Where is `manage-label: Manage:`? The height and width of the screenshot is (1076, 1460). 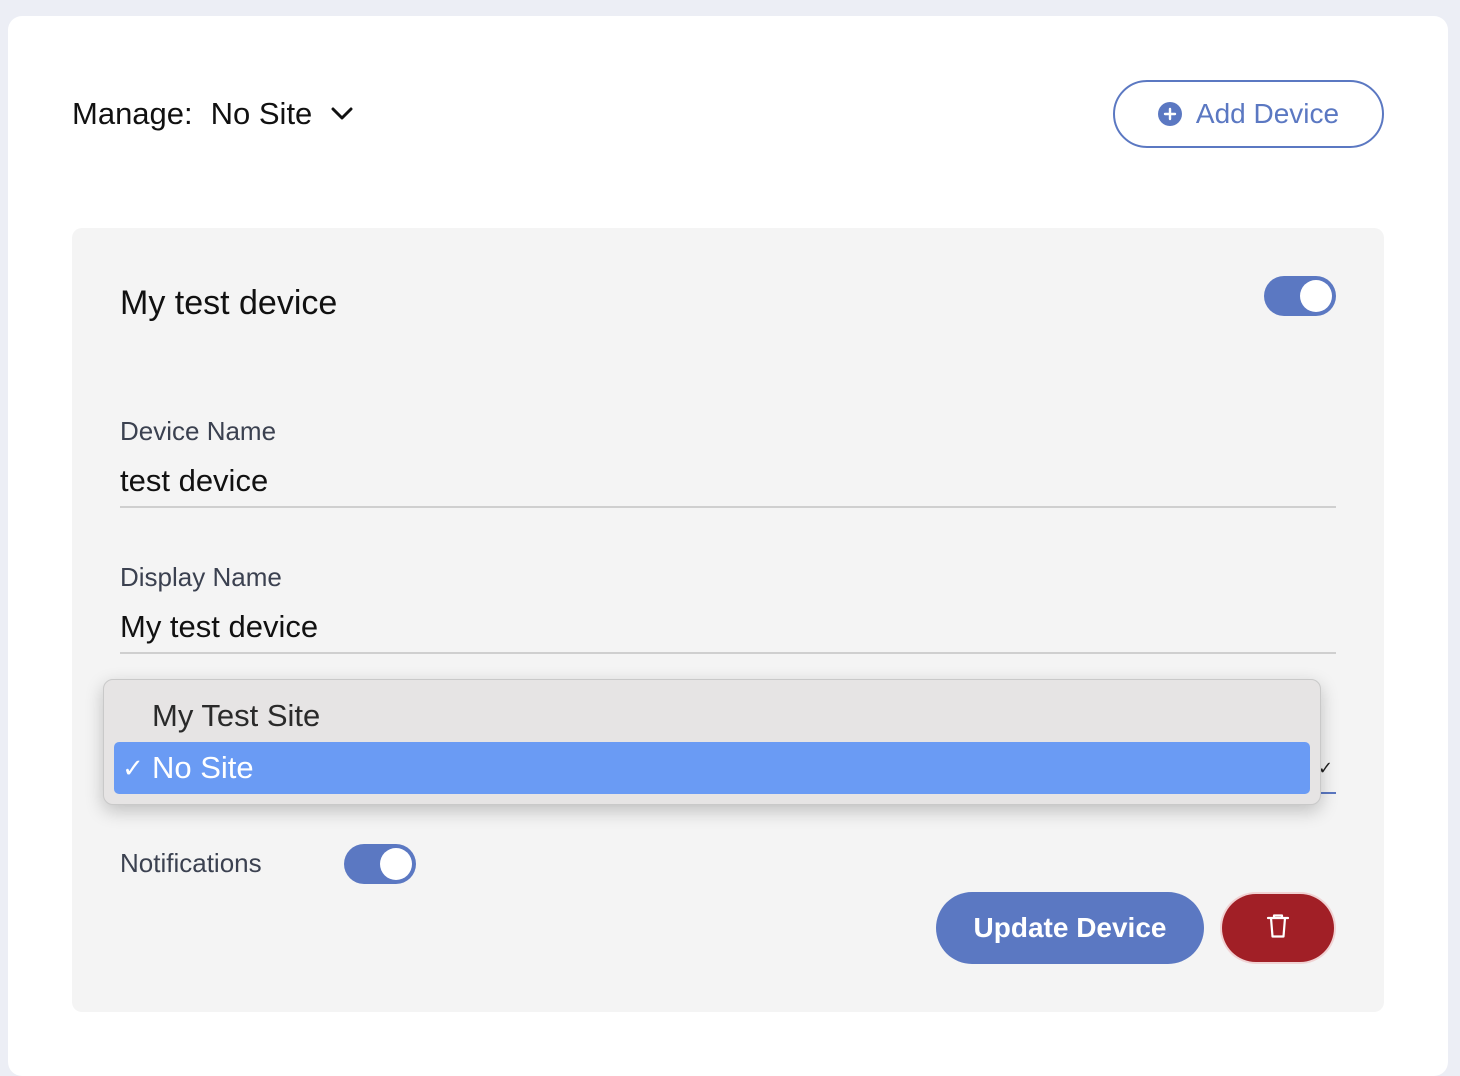
manage-label: Manage: is located at coordinates (132, 113).